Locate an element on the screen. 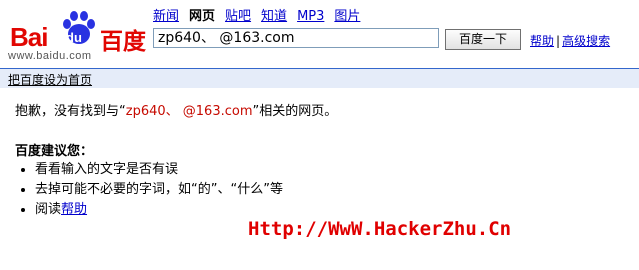 The image size is (639, 270). nav-item-news: 新闻 is located at coordinates (166, 16).